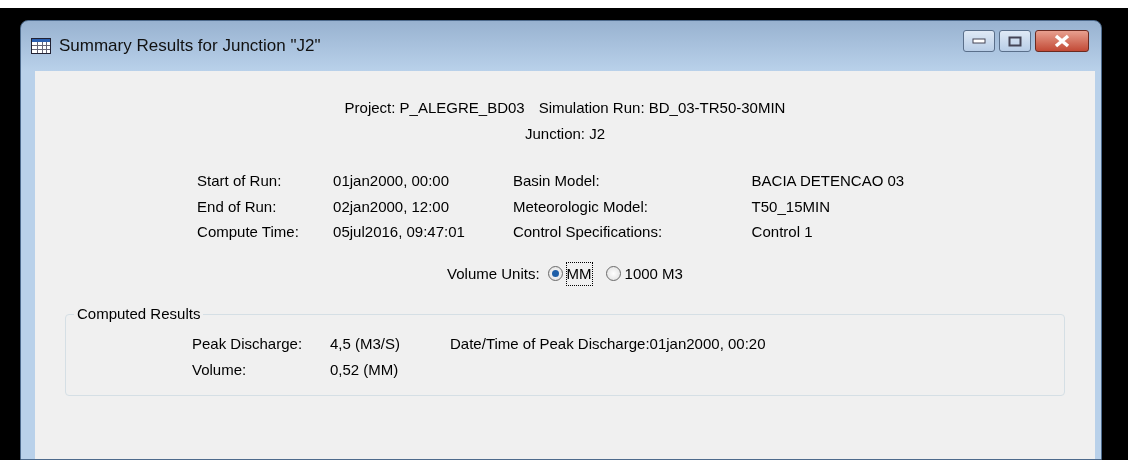  Describe the element at coordinates (41, 46) in the screenshot. I see `table-icon` at that location.